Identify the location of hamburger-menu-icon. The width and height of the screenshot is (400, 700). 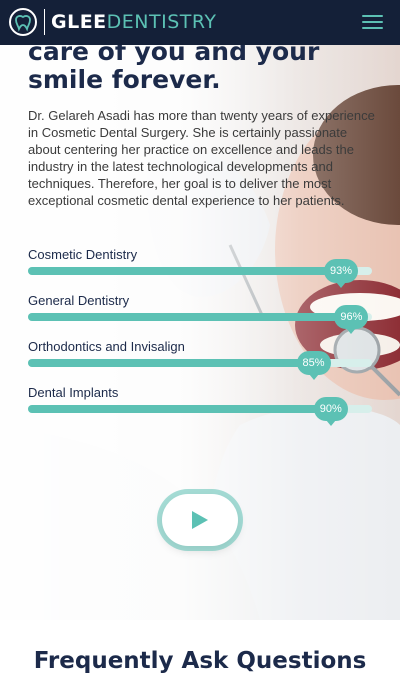
(372, 22).